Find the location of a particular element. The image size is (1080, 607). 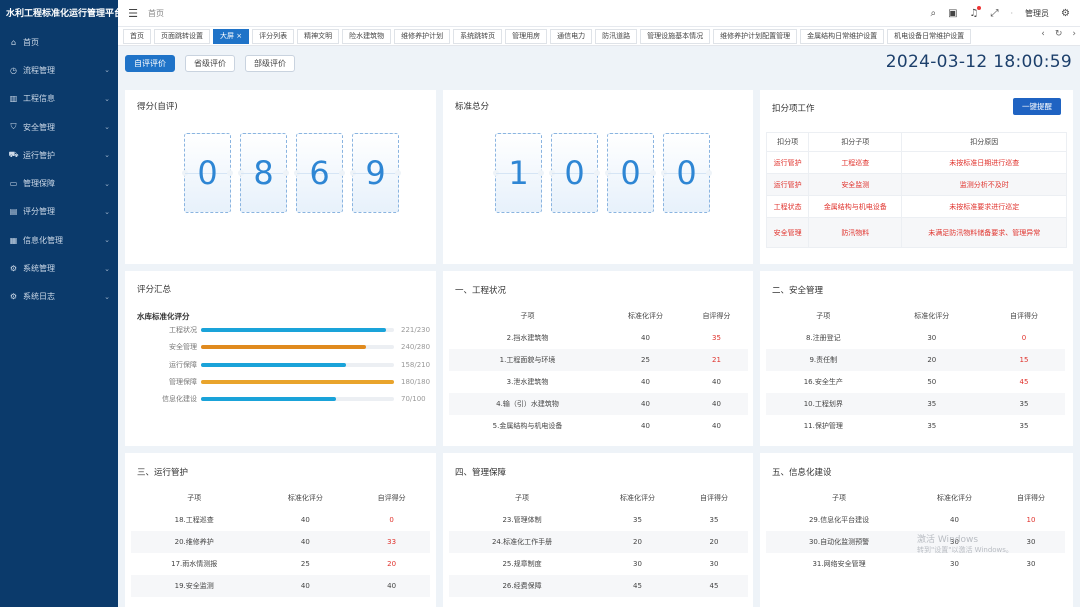

table-row: 26.经费保障 45 45 is located at coordinates (598, 586).